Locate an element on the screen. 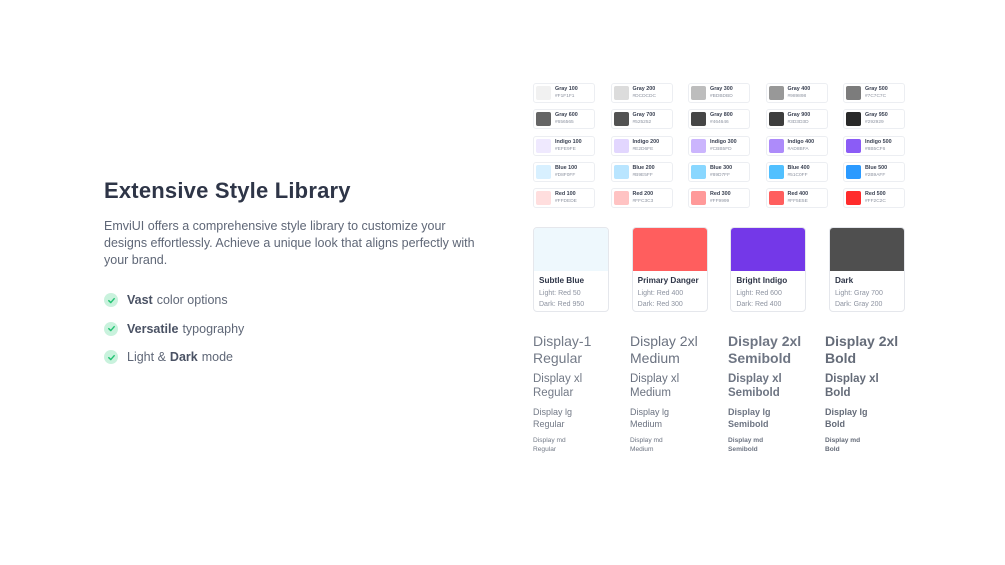  swatch-name: Gray 400 is located at coordinates (799, 89).